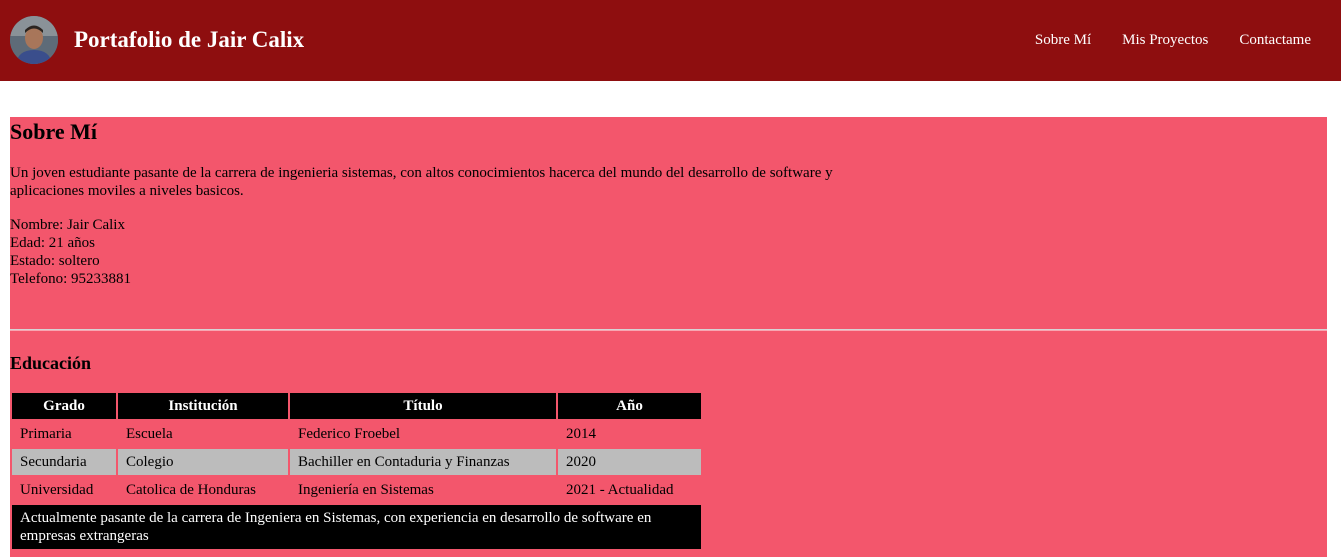  I want to click on table-cell: Escuela, so click(149, 433).